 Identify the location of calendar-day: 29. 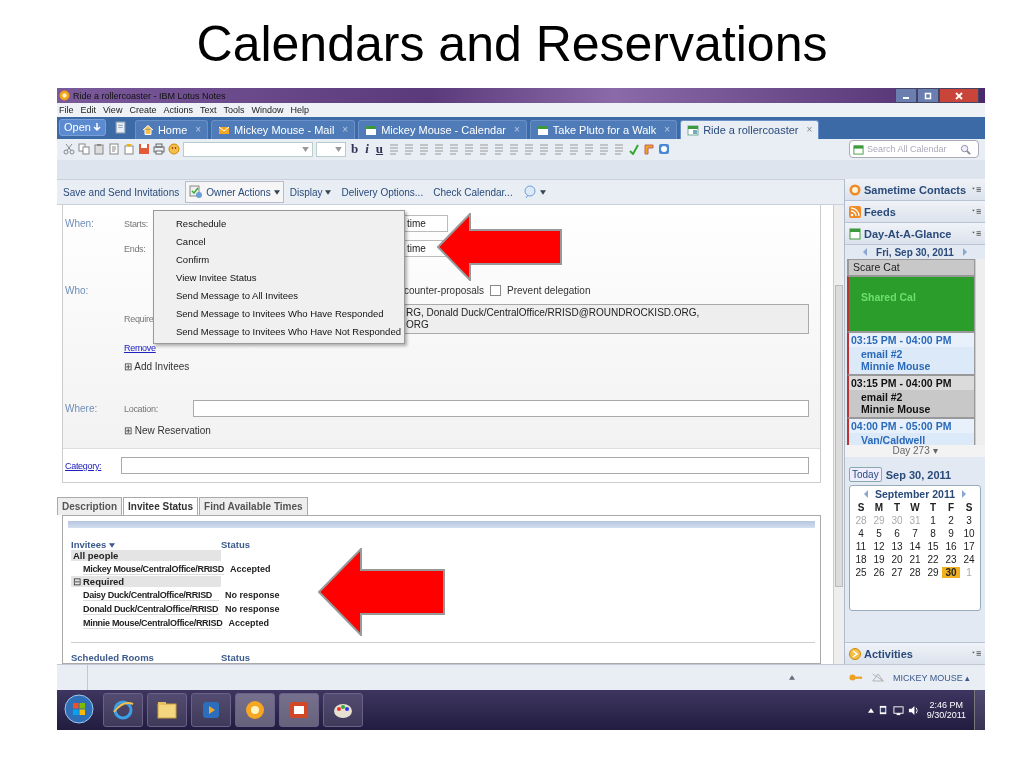
(933, 573).